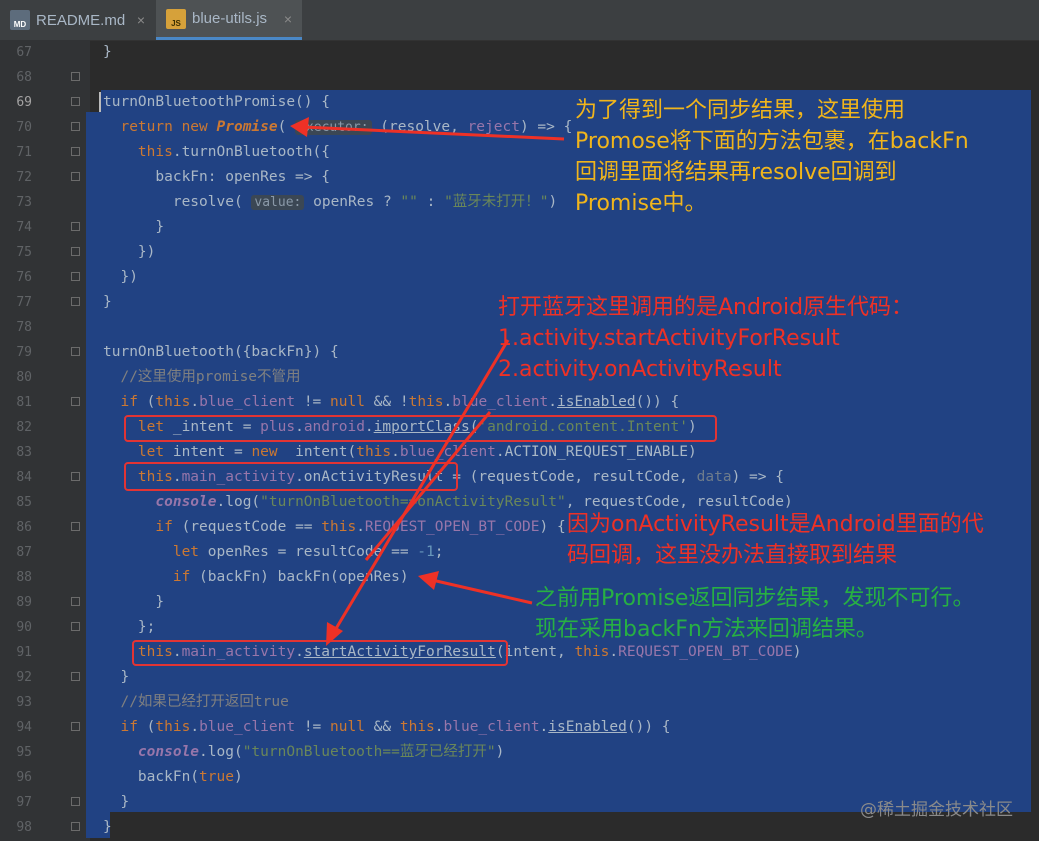 This screenshot has width=1039, height=841. I want to click on code-line: turnOnBluetoothPromise() {, so click(216, 102).